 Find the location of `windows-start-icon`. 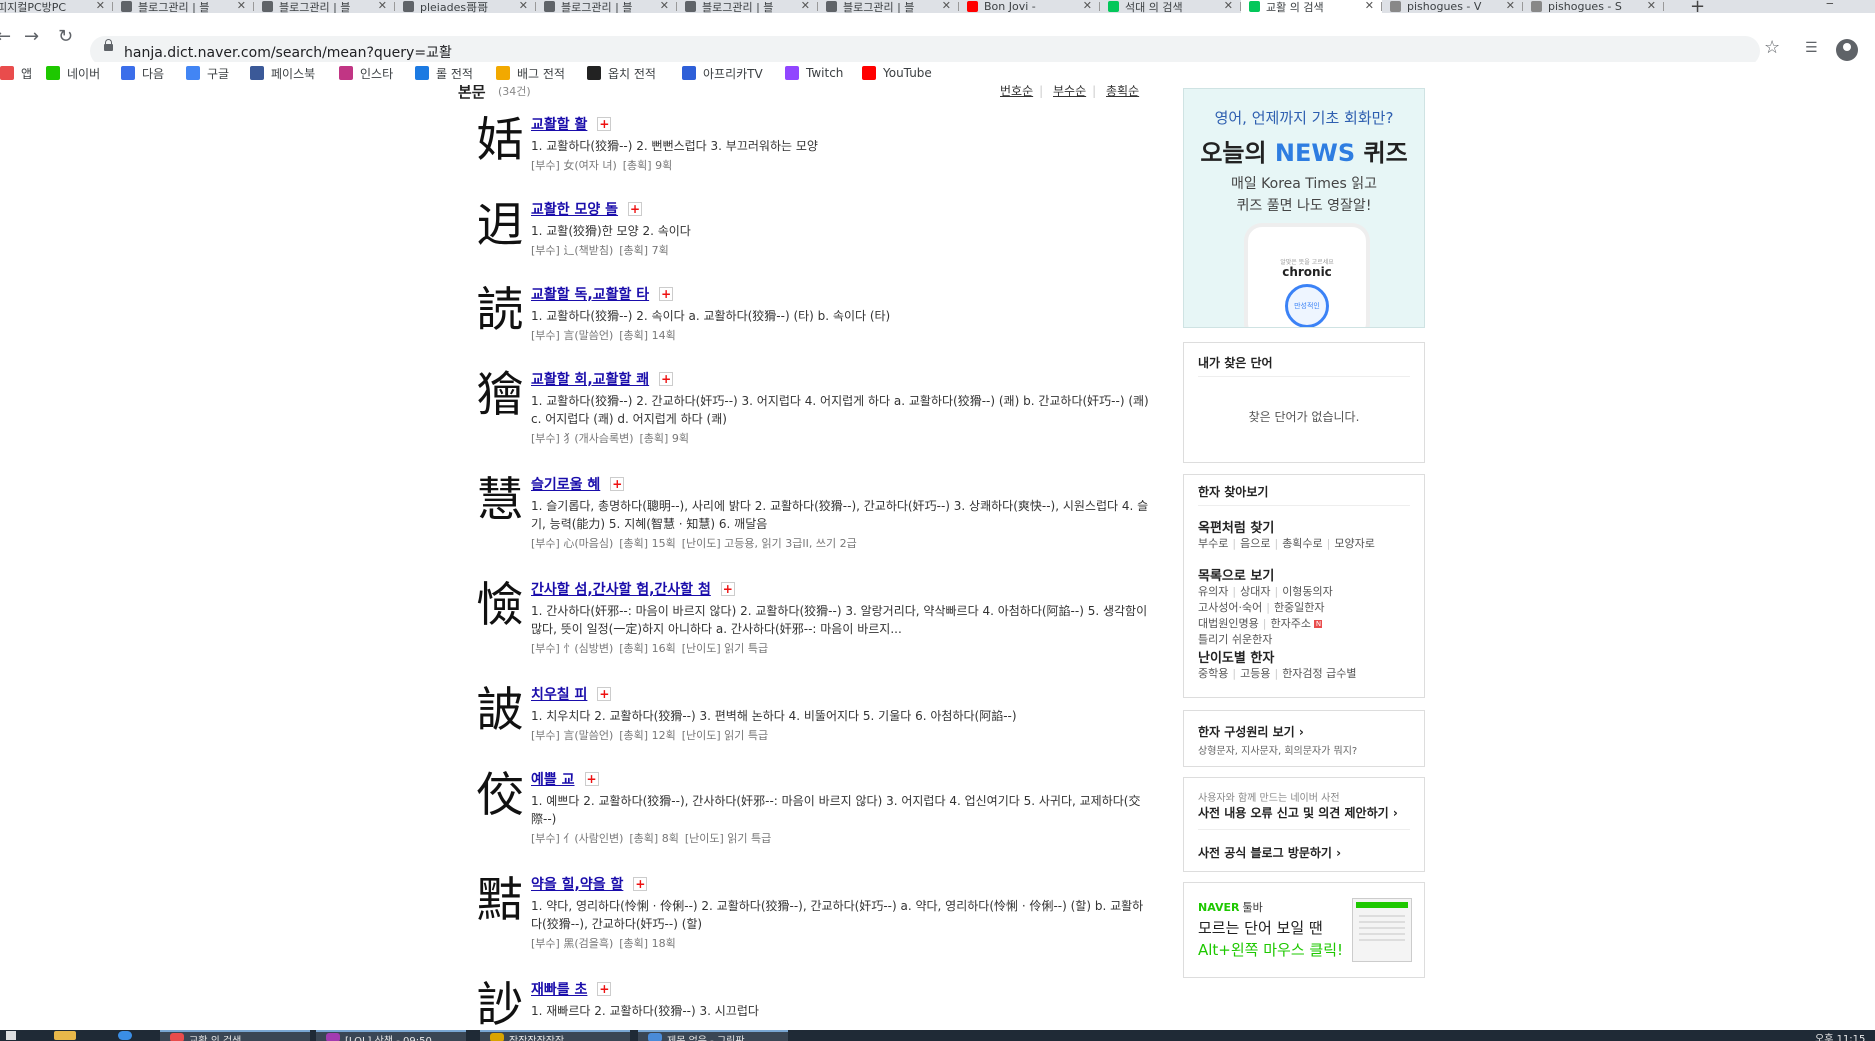

windows-start-icon is located at coordinates (11, 1035).